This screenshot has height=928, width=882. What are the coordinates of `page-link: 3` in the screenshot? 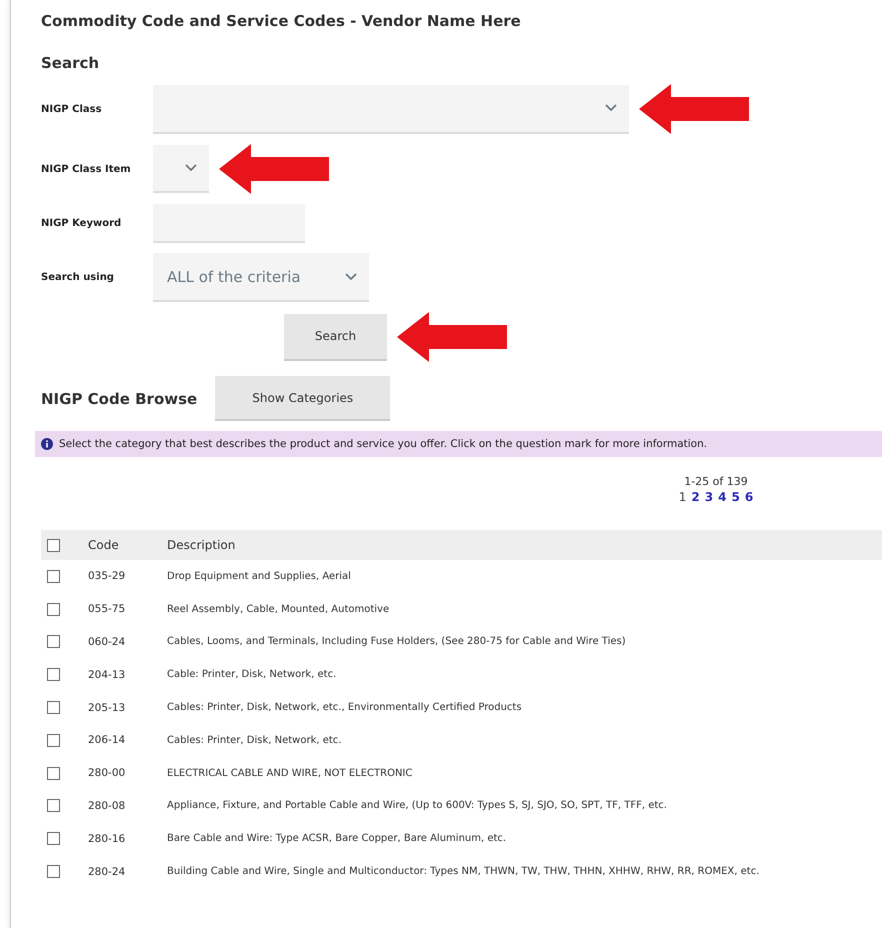 It's located at (709, 497).